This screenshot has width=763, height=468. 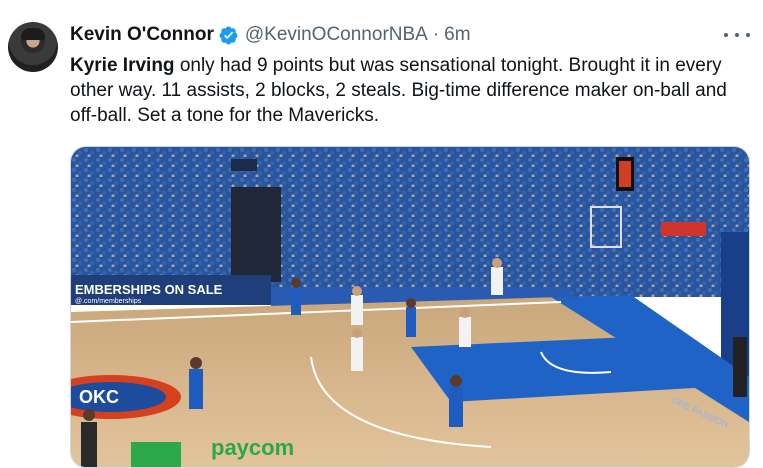 What do you see at coordinates (256, 234) in the screenshot?
I see `tunnel` at bounding box center [256, 234].